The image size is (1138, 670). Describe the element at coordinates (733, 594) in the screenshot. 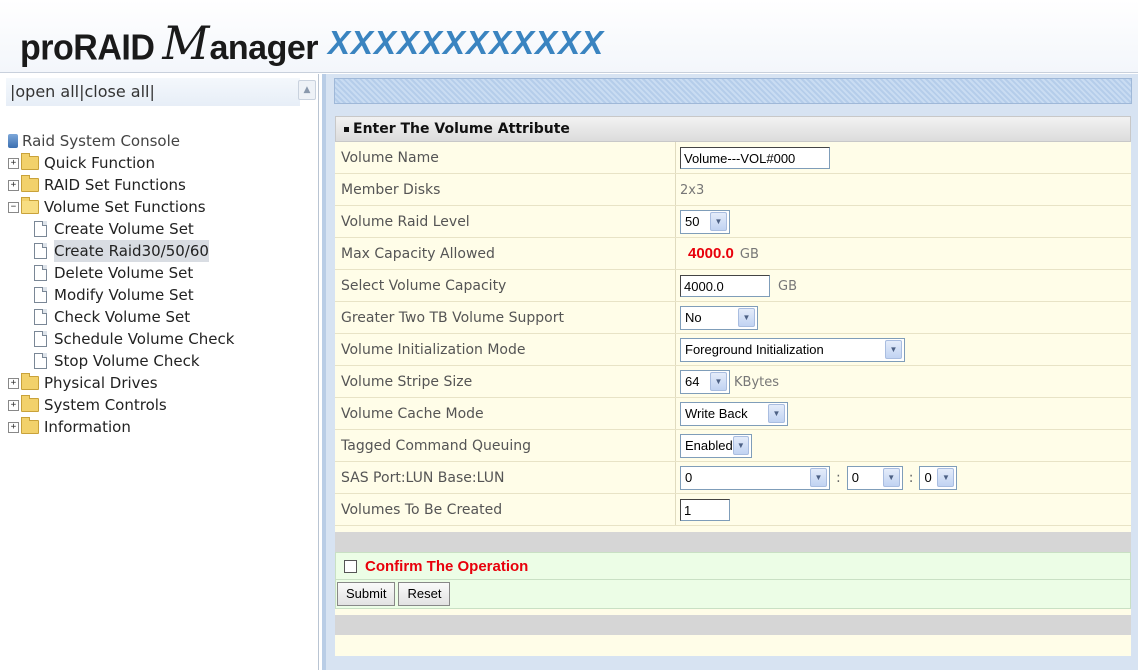

I see `button-row: Submit Reset` at that location.